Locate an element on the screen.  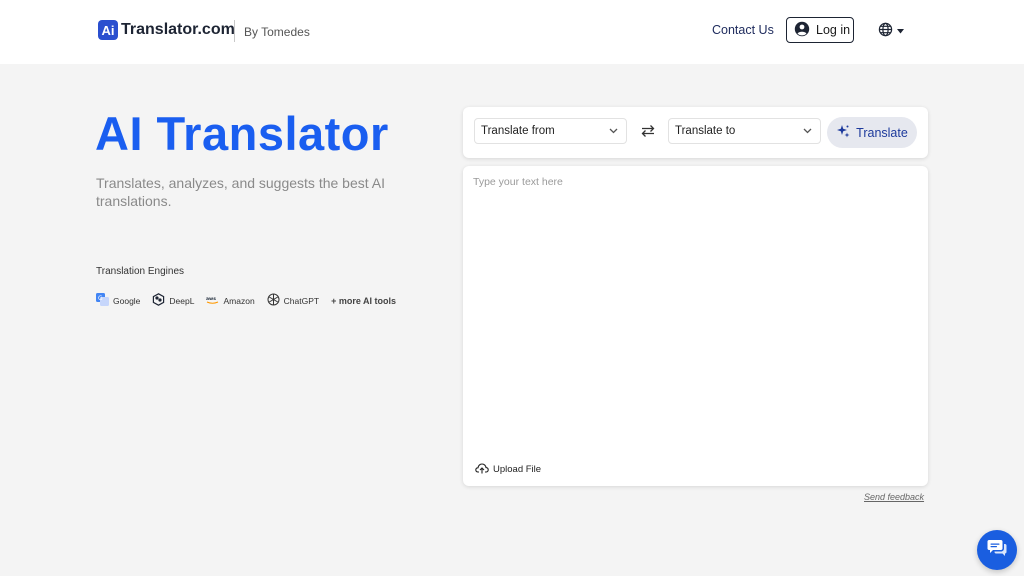
translate-to-select: Translate to is located at coordinates (744, 131).